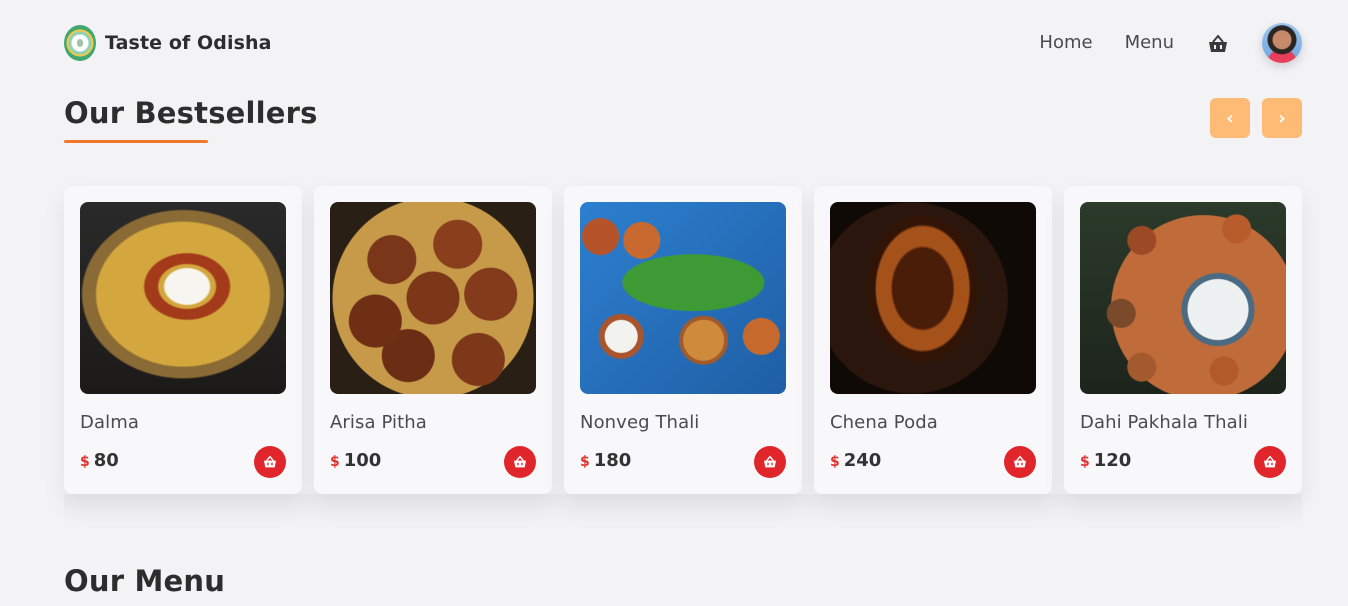 Image resolution: width=1348 pixels, height=606 pixels. Describe the element at coordinates (191, 113) in the screenshot. I see `bestsellers-title: Our Bestsellers` at that location.